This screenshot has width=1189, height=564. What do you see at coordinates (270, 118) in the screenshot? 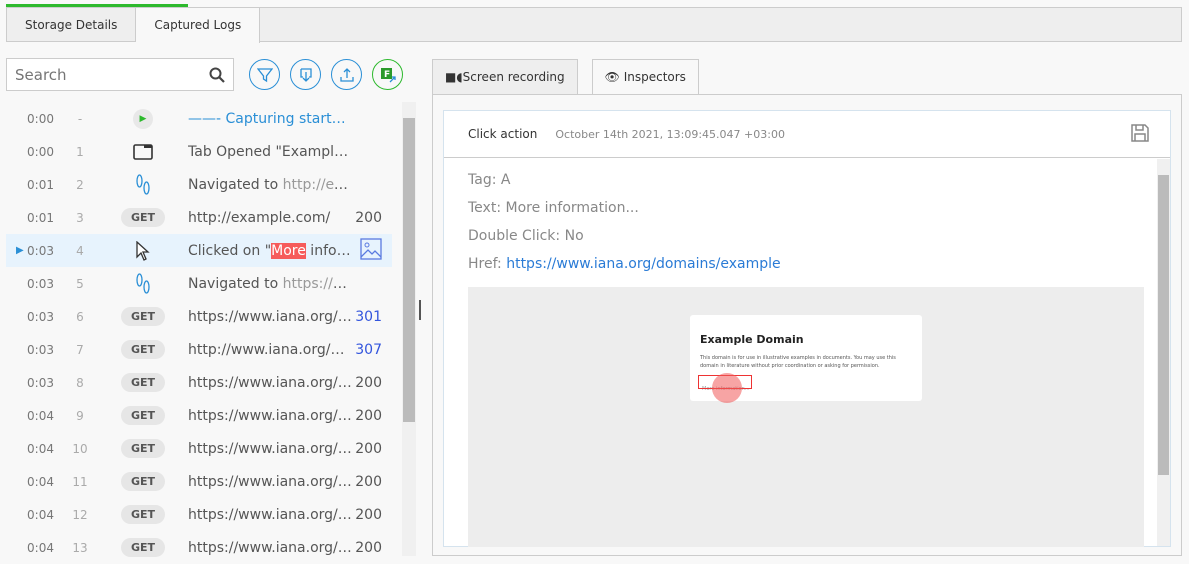
I see `log-text: ——- Capturing started ——-` at bounding box center [270, 118].